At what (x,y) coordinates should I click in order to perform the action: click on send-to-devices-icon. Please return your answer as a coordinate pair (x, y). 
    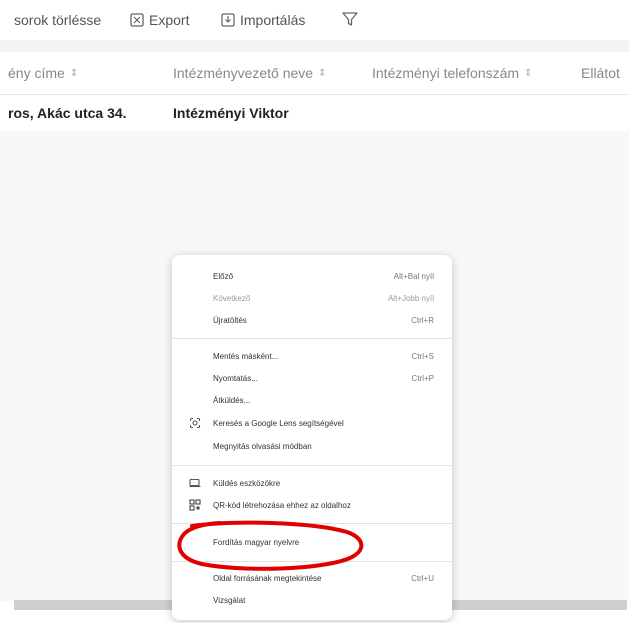
    Looking at the image, I should click on (195, 483).